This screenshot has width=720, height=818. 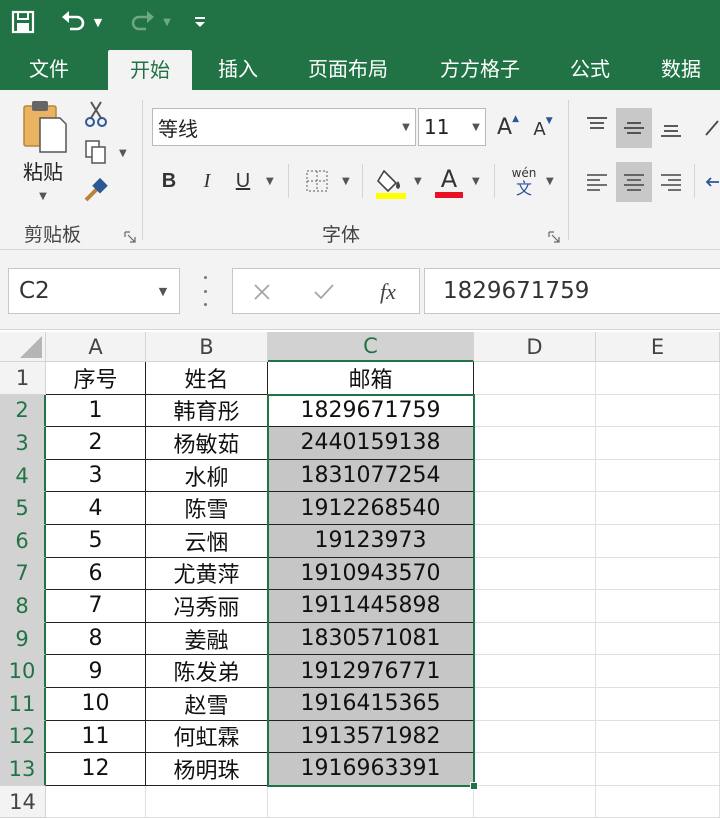 I want to click on cell-c12: 1913571982, so click(x=371, y=737).